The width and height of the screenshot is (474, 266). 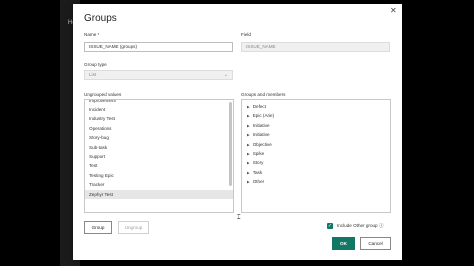 I want to click on group-type-select: List ⌄, so click(x=158, y=75).